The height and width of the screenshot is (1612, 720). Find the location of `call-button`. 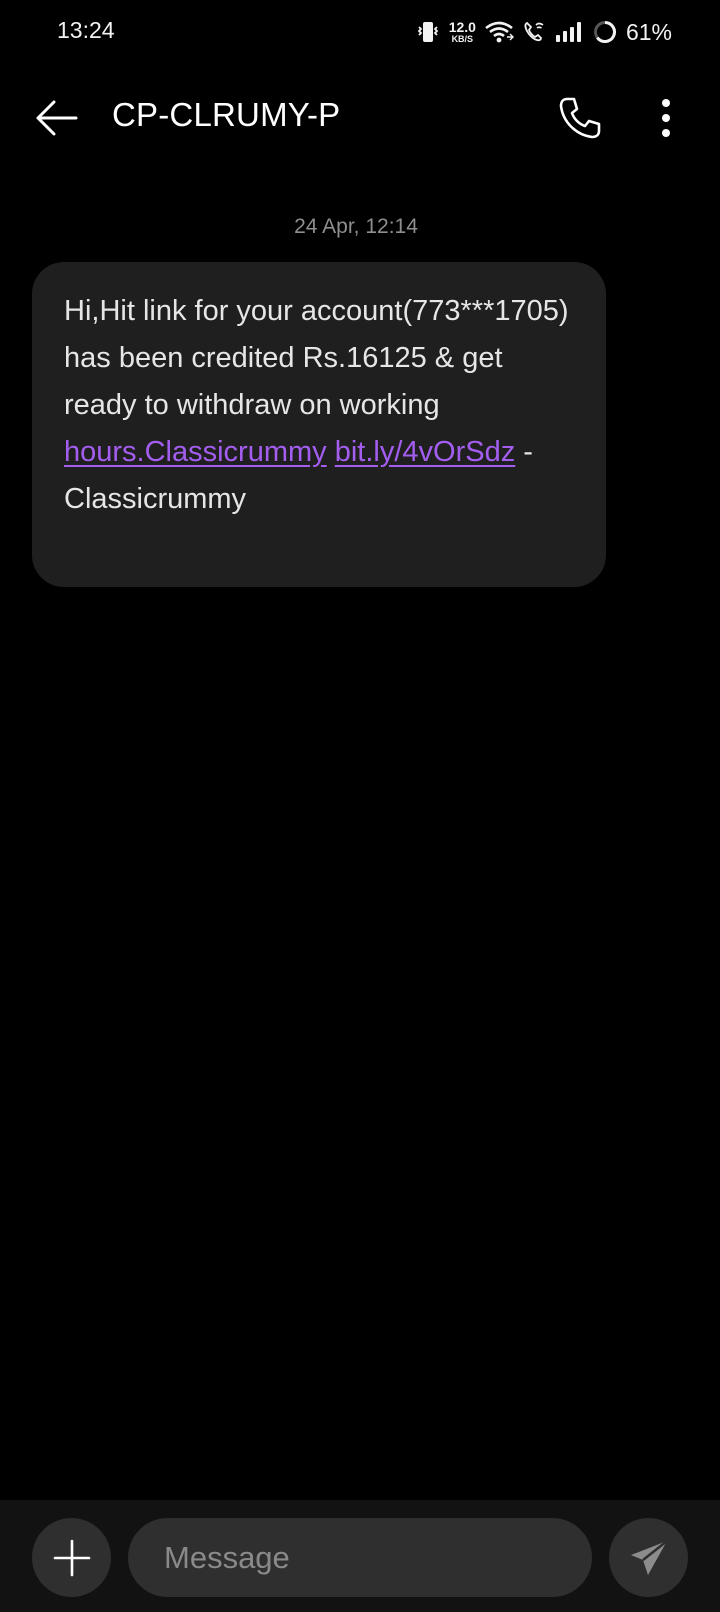

call-button is located at coordinates (580, 118).